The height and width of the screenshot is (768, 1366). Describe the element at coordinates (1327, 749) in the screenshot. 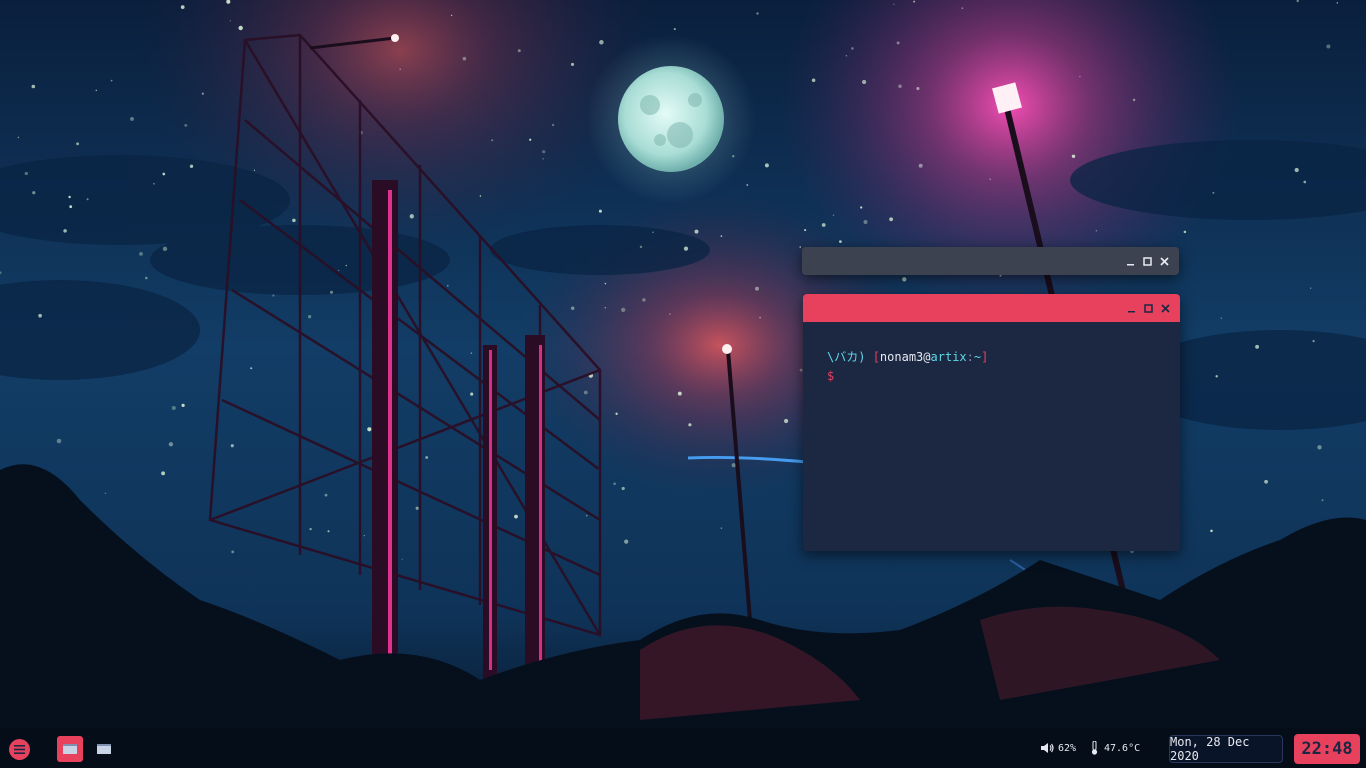

I see `clock: 22:48` at that location.